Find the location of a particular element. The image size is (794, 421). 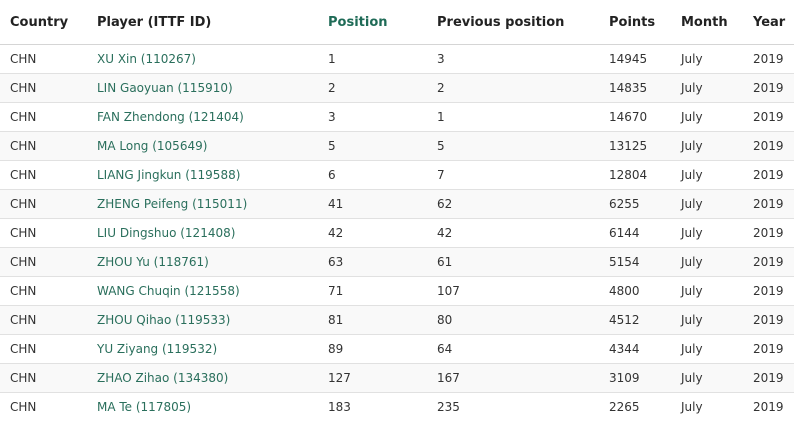

table-row: CHN XU Xin (110267) 1314945July2019 is located at coordinates (397, 59).